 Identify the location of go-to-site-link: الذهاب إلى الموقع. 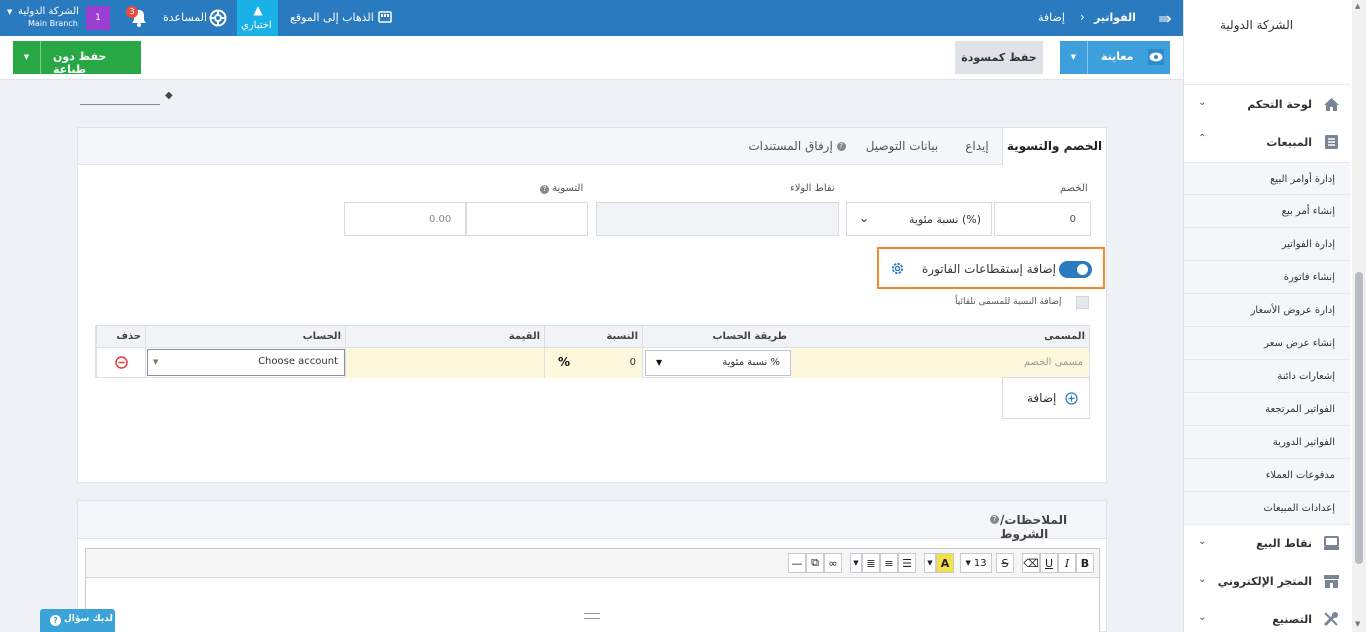
(332, 17).